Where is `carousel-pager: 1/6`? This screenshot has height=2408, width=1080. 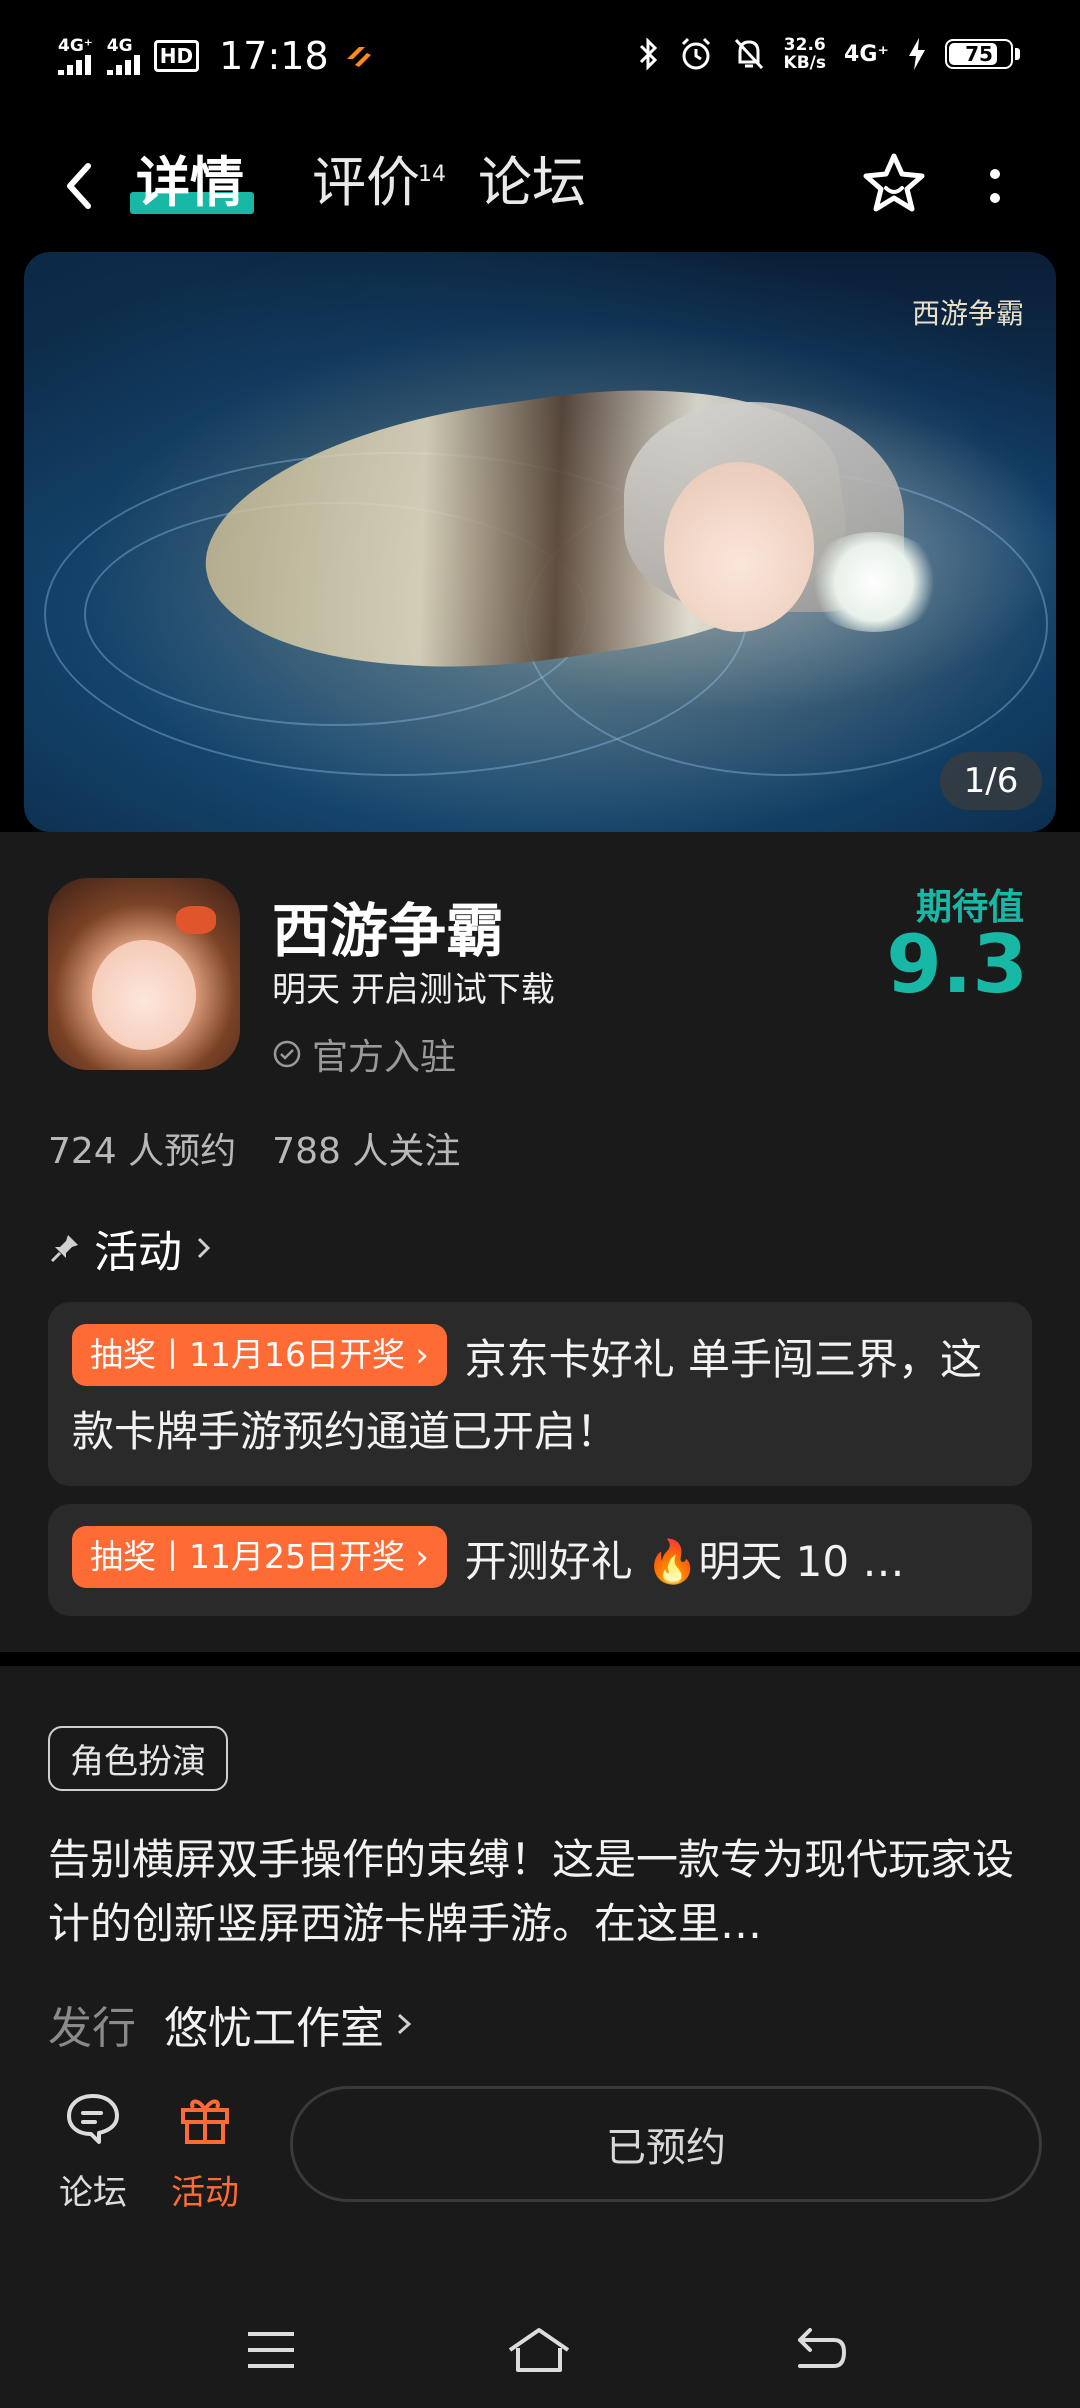
carousel-pager: 1/6 is located at coordinates (991, 781).